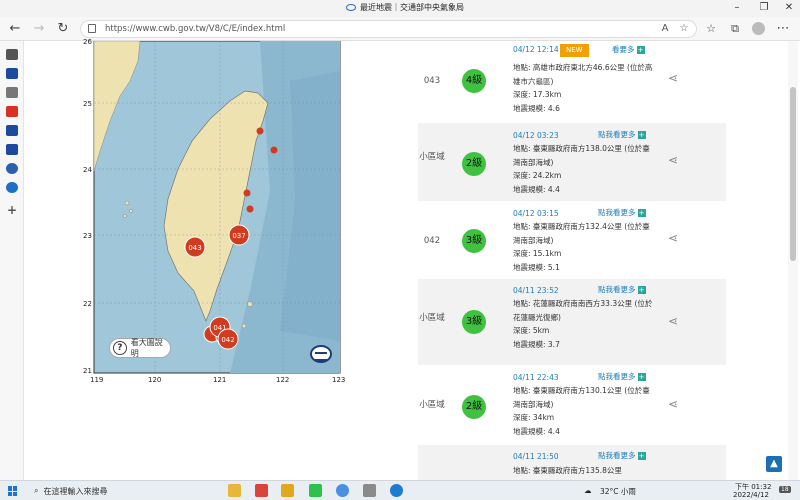  I want to click on lon-tick: 123, so click(339, 380).